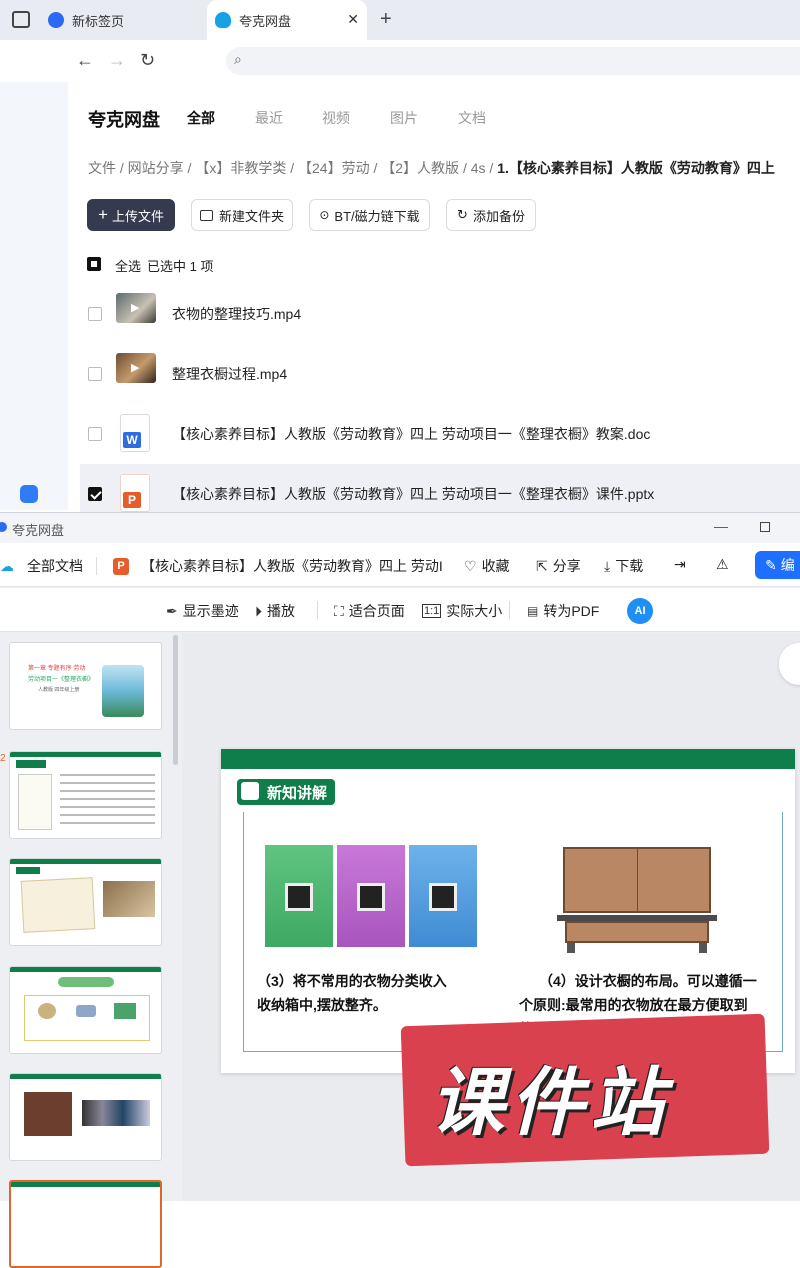 The image size is (800, 1268). Describe the element at coordinates (91, 950) in the screenshot. I see `slide-thumbnails-panel: 第一章 专题有序 劳动 劳动项目一《整理衣橱》 人教版 四年级上册 2` at that location.